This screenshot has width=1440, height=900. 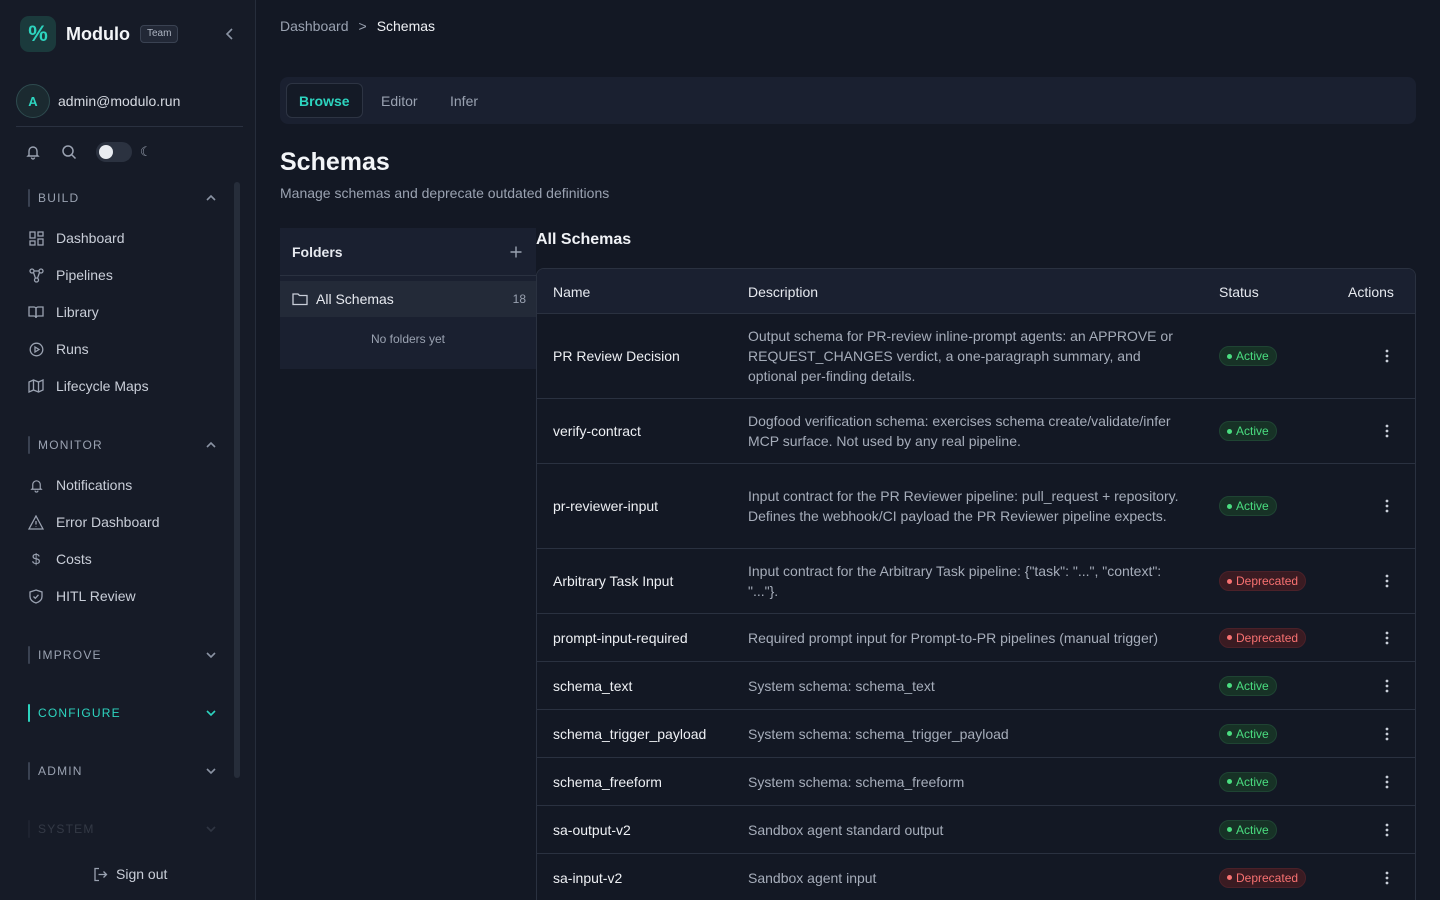 I want to click on folders-title: Folders, so click(x=317, y=251).